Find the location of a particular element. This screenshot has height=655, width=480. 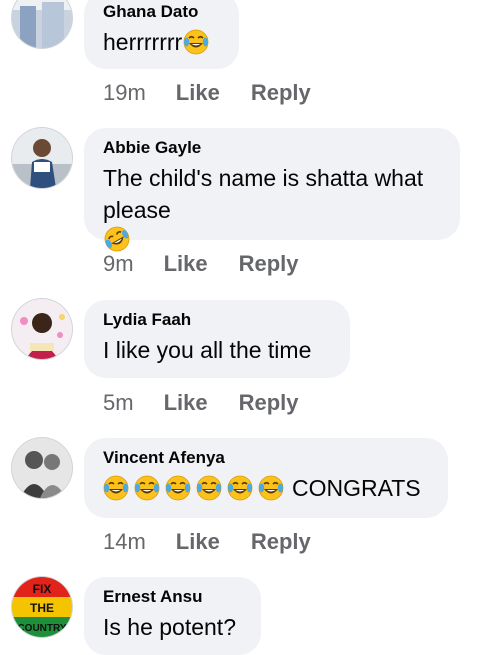

rofl-emoji-icon is located at coordinates (117, 239).